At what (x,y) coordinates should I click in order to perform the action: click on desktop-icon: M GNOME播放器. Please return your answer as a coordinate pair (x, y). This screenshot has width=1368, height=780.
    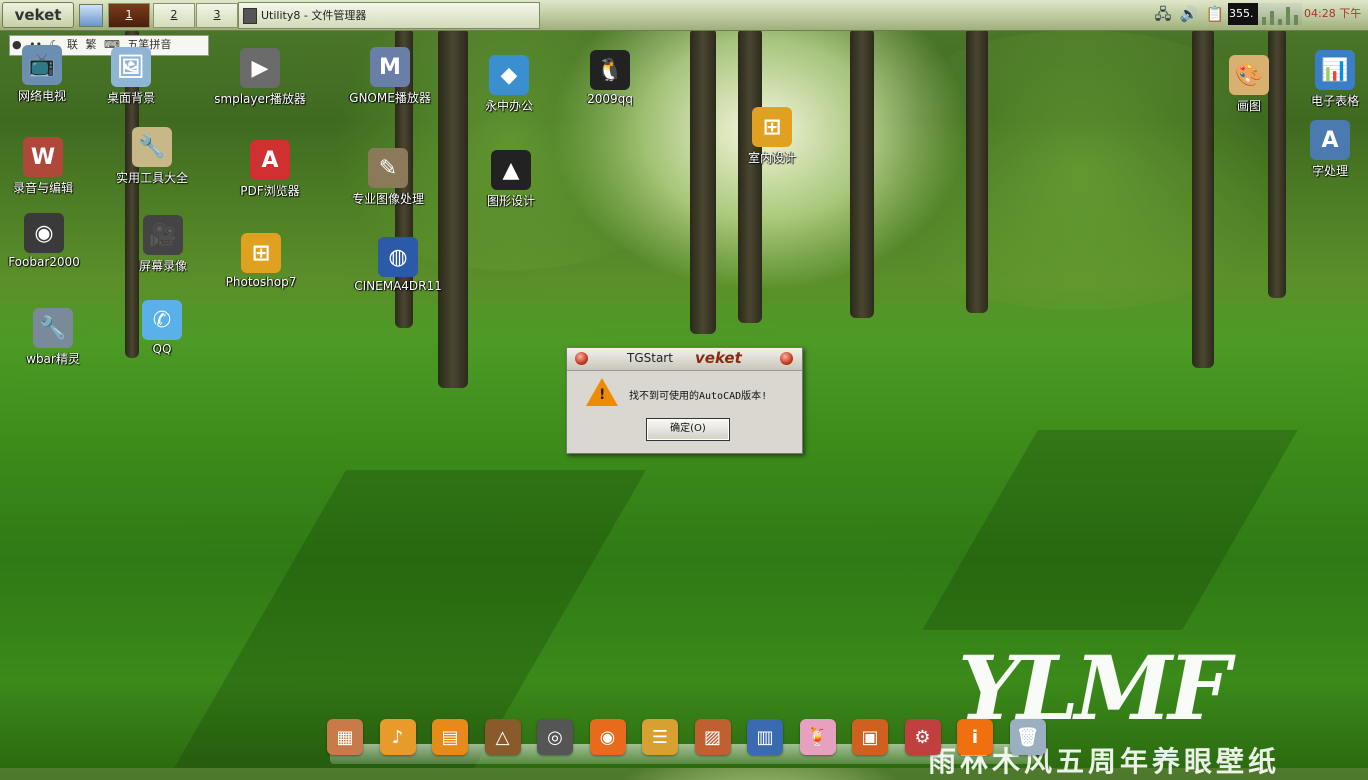
    Looking at the image, I should click on (390, 76).